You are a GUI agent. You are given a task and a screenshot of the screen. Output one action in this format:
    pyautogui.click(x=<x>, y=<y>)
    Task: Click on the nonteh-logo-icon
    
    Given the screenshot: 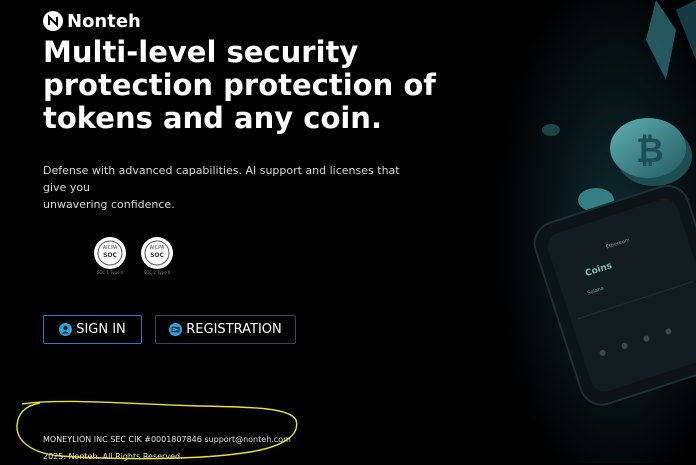 What is the action you would take?
    pyautogui.click(x=53, y=21)
    